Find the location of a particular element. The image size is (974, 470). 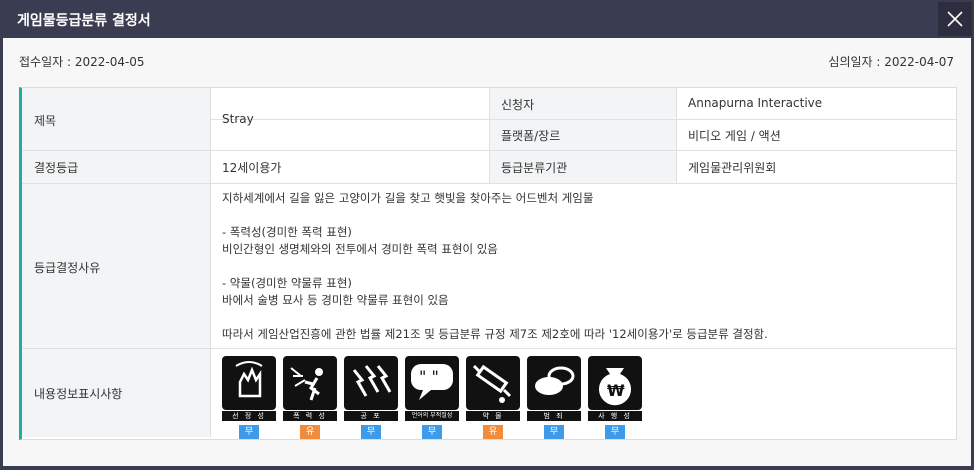

content-label: 내용정보표시사항 is located at coordinates (78, 394).